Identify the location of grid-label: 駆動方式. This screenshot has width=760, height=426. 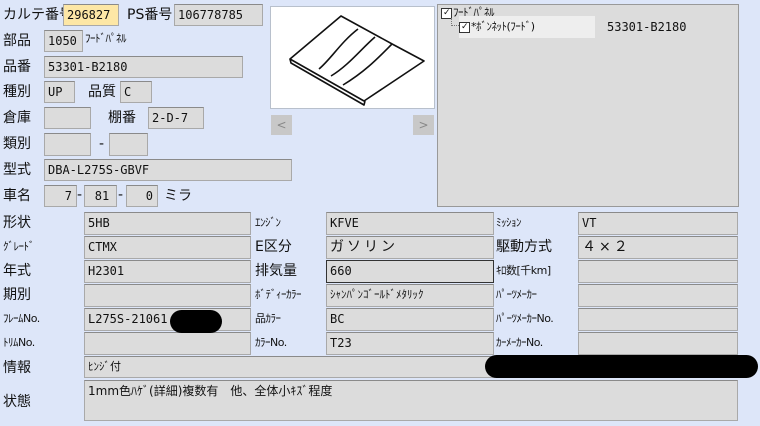
(524, 247).